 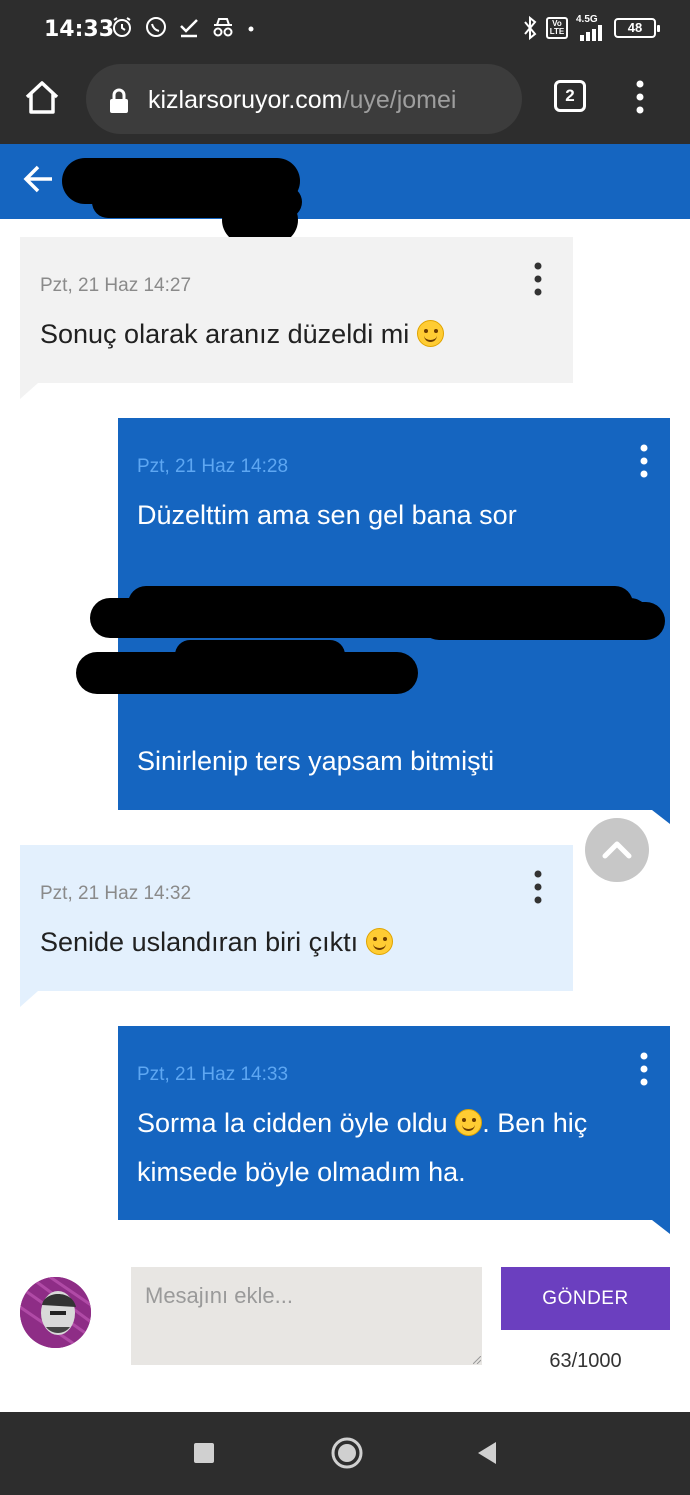 What do you see at coordinates (399, 100) in the screenshot?
I see `url-path: /uye/jomei` at bounding box center [399, 100].